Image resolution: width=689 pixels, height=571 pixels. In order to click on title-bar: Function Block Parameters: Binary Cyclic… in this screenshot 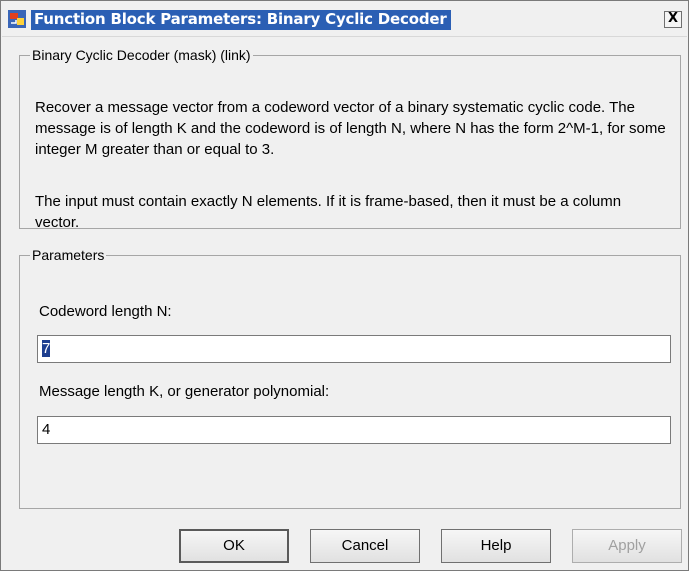, I will do `click(344, 19)`.